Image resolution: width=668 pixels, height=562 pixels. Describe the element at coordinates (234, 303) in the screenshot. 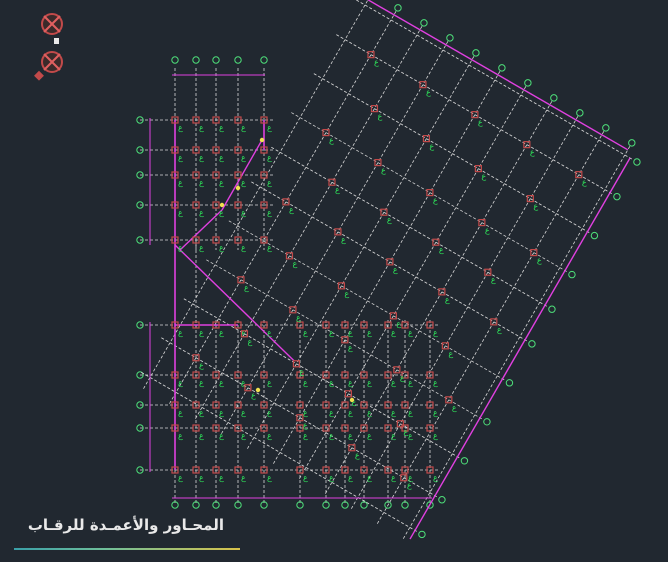

I see `slab-edge` at that location.